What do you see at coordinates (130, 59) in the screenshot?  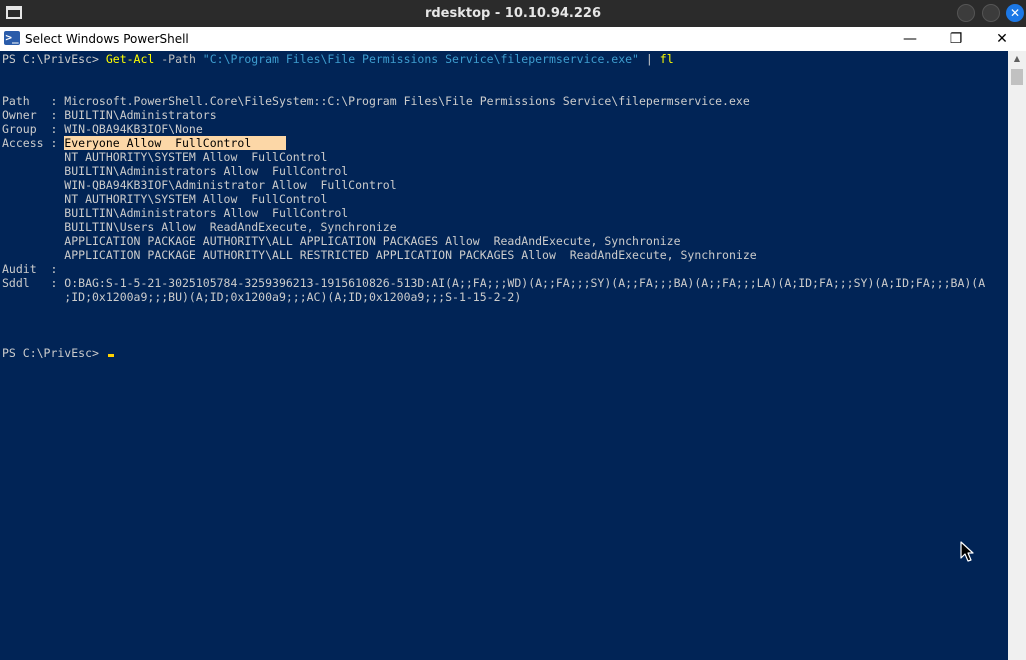 I see `cmdlet-name: Get-Acl` at bounding box center [130, 59].